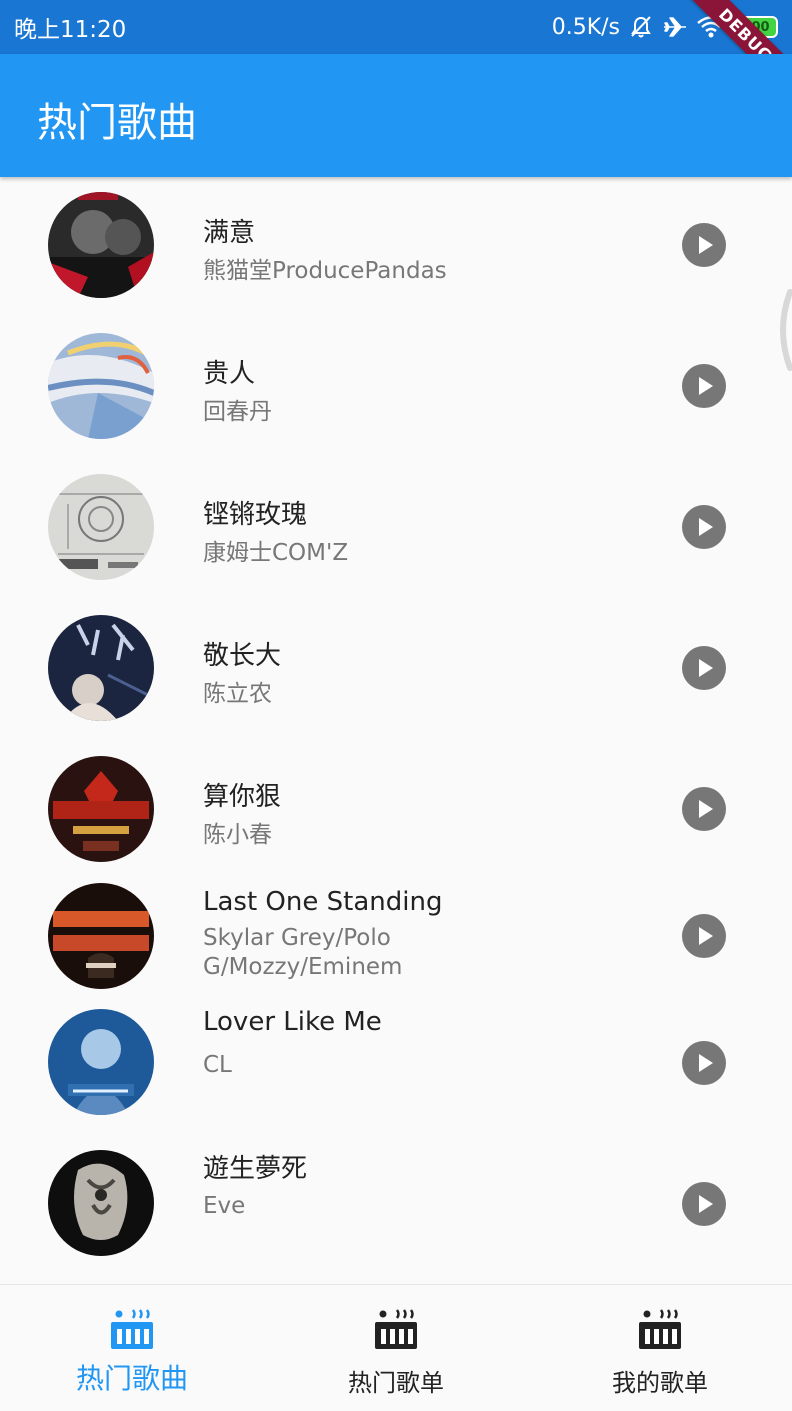  I want to click on airplane-icon, so click(675, 27).